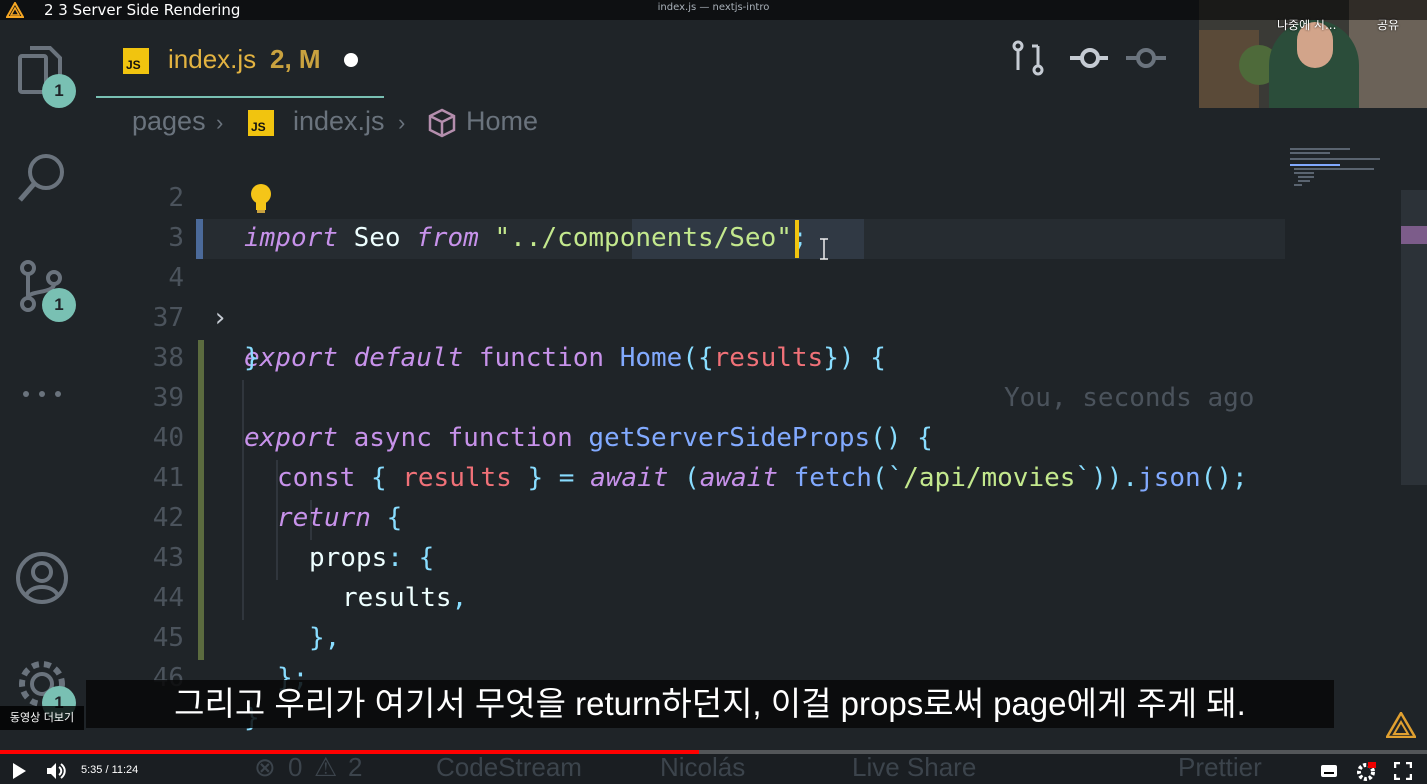 The height and width of the screenshot is (784, 1427). Describe the element at coordinates (691, 635) in the screenshot. I see `code-line: 45 };` at that location.